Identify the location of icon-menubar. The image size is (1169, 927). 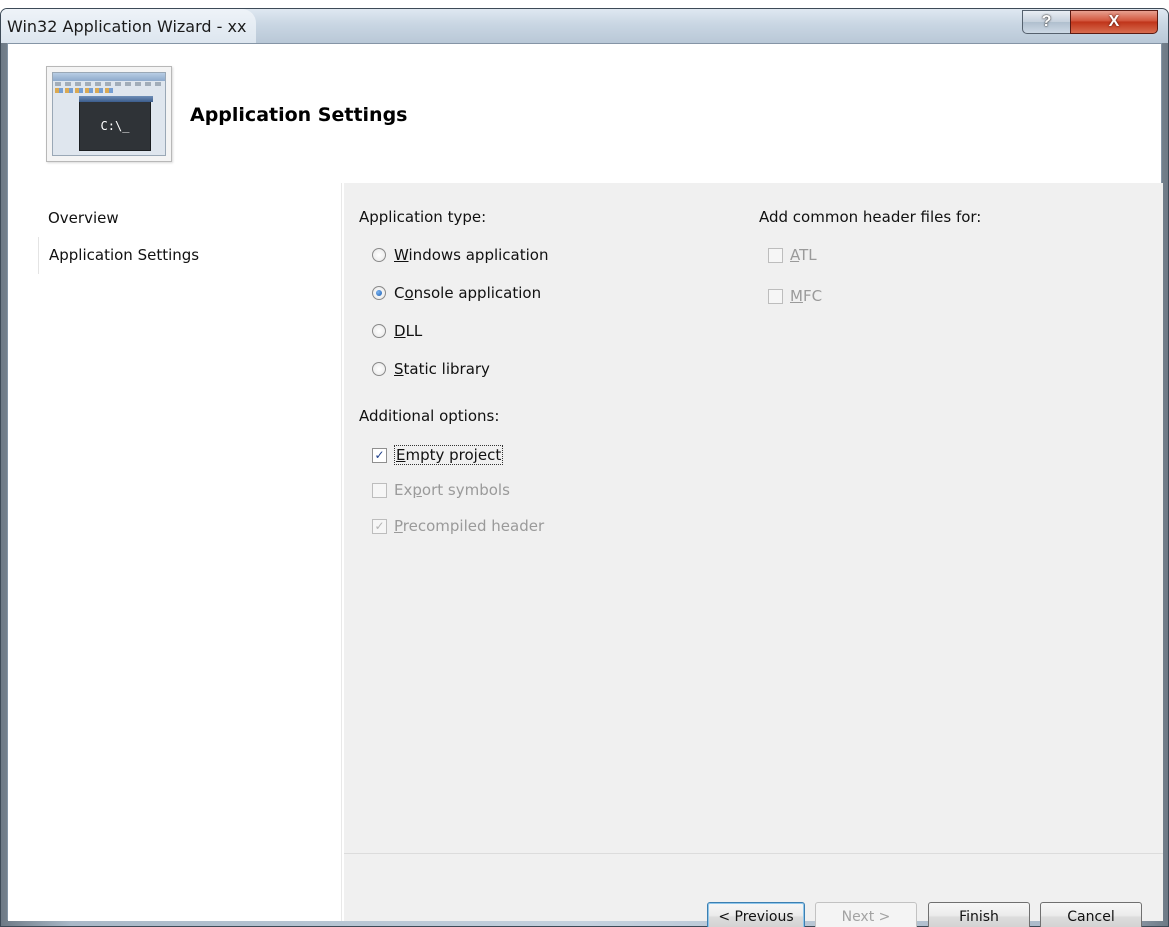
(109, 84).